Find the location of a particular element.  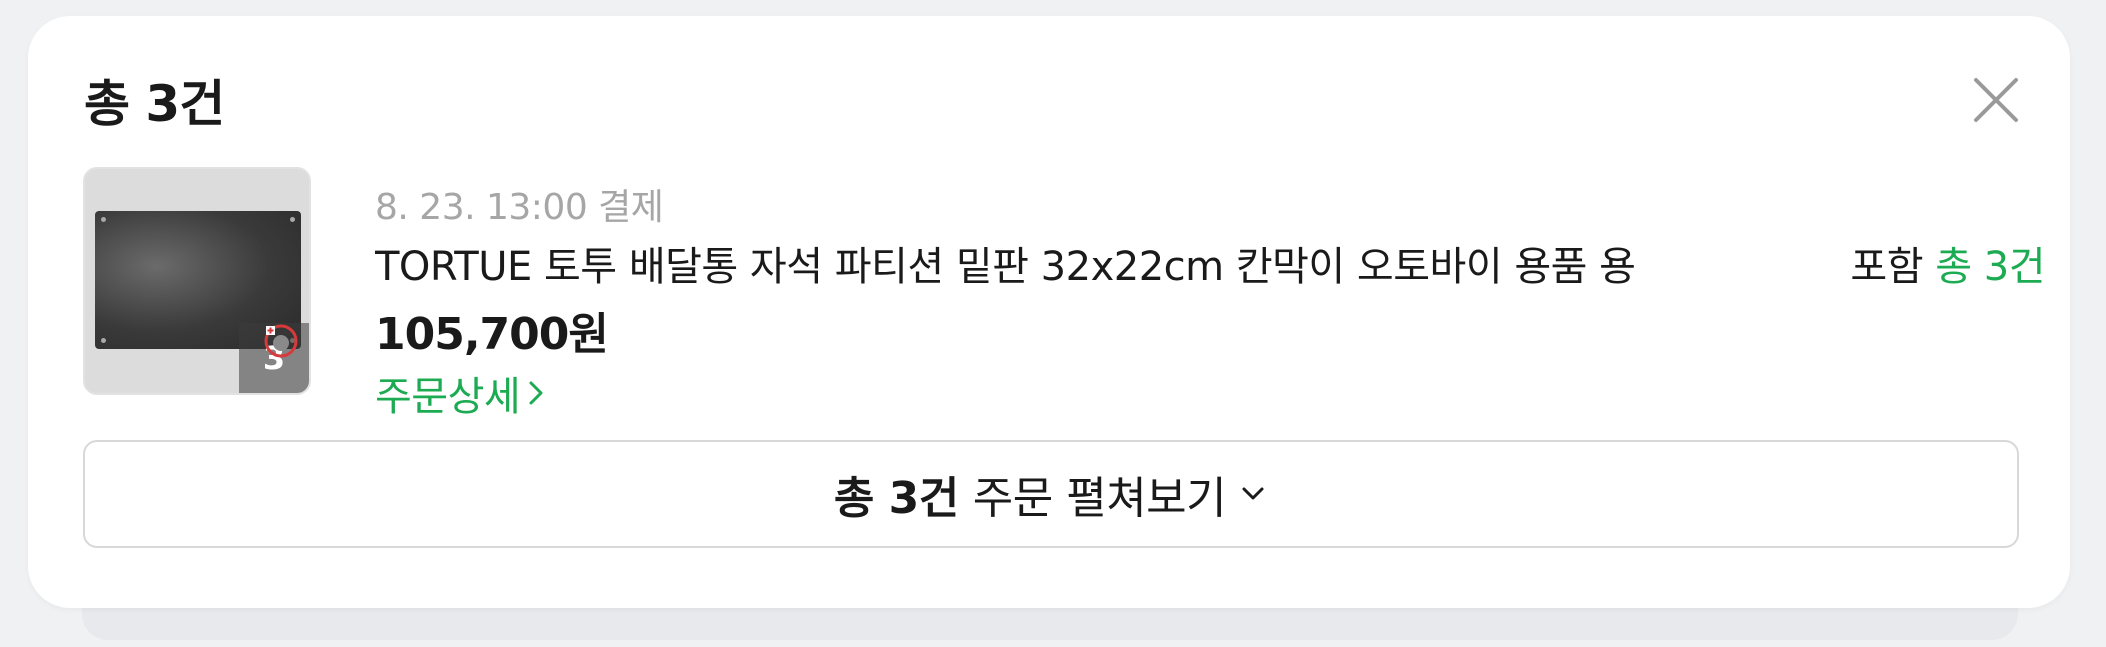

close-button is located at coordinates (1996, 100).